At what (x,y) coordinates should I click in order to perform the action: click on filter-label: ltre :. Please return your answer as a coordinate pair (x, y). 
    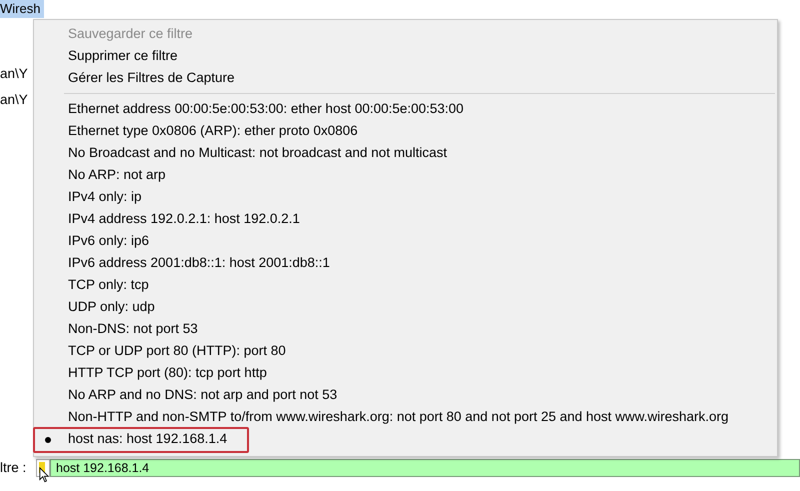
    Looking at the image, I should click on (14, 468).